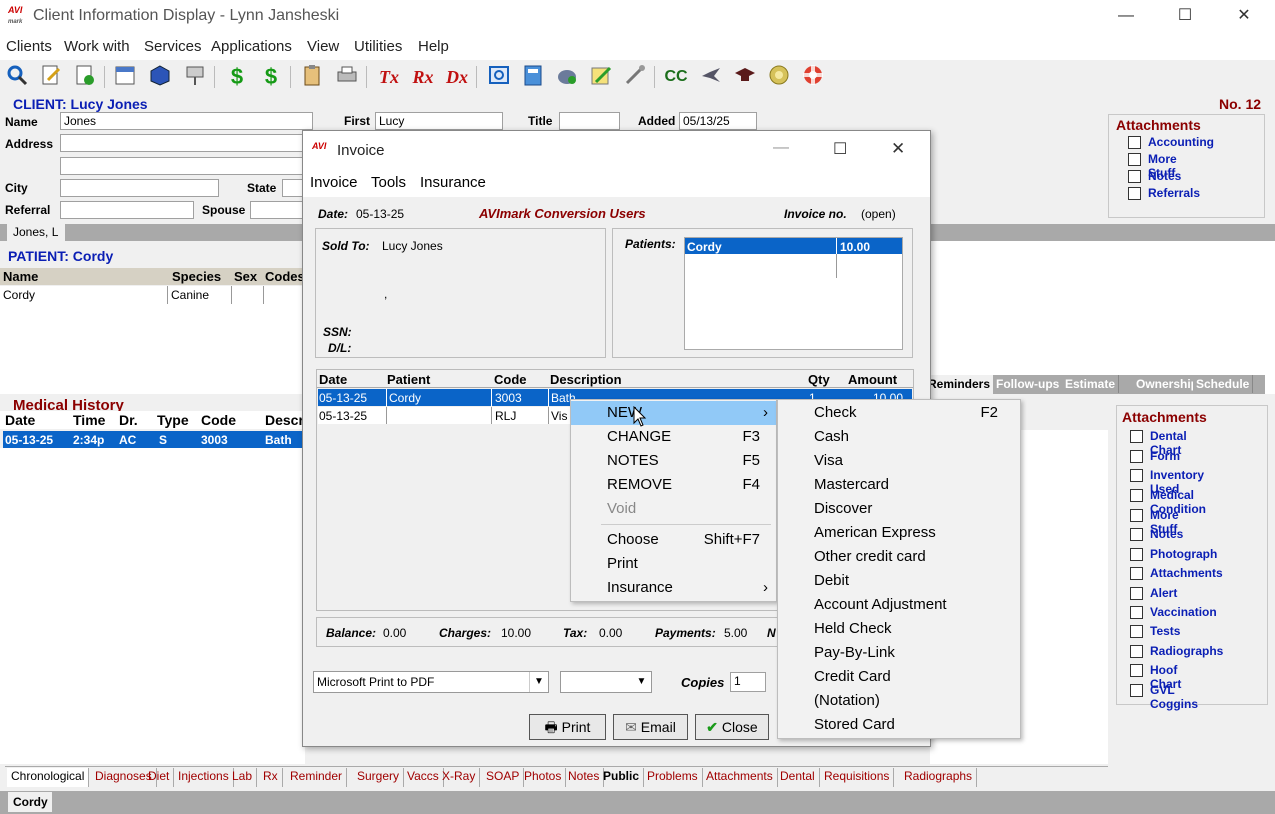 This screenshot has width=1275, height=814. What do you see at coordinates (899, 509) in the screenshot?
I see `payment-option-discover: Discover` at bounding box center [899, 509].